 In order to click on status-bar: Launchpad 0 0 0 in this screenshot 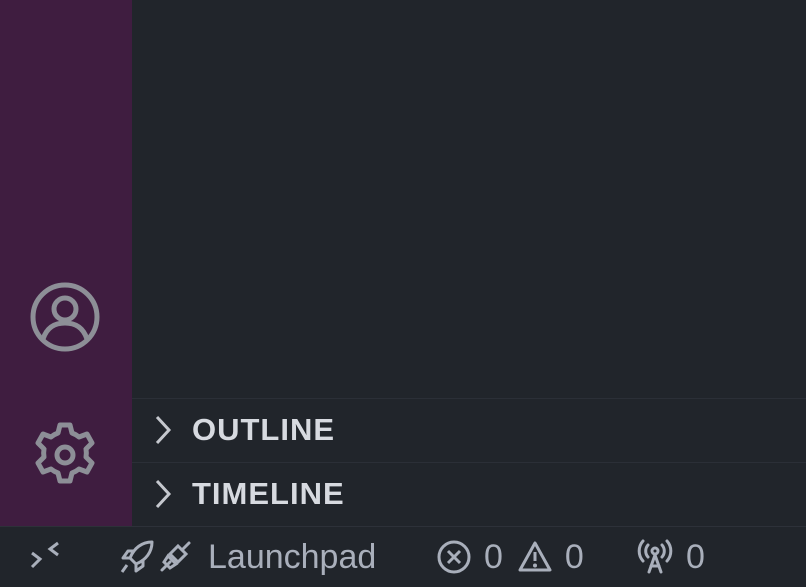, I will do `click(403, 556)`.